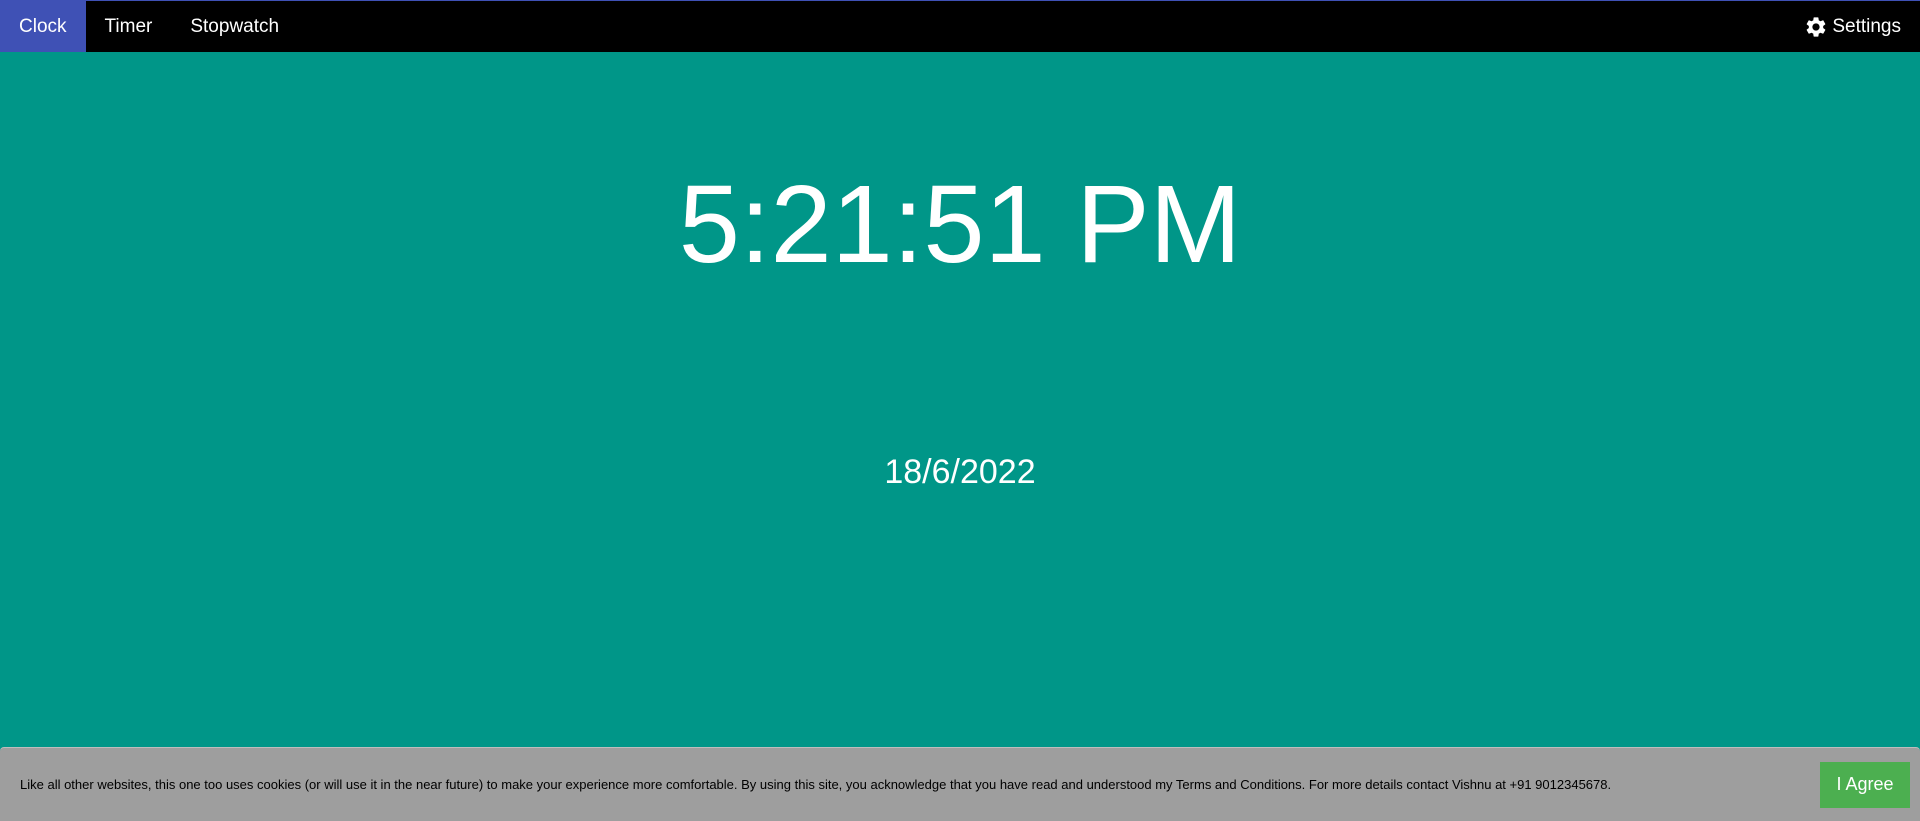 The image size is (1920, 821). I want to click on top-navbar: Clock Timer Stopwatch Settings, so click(960, 26).